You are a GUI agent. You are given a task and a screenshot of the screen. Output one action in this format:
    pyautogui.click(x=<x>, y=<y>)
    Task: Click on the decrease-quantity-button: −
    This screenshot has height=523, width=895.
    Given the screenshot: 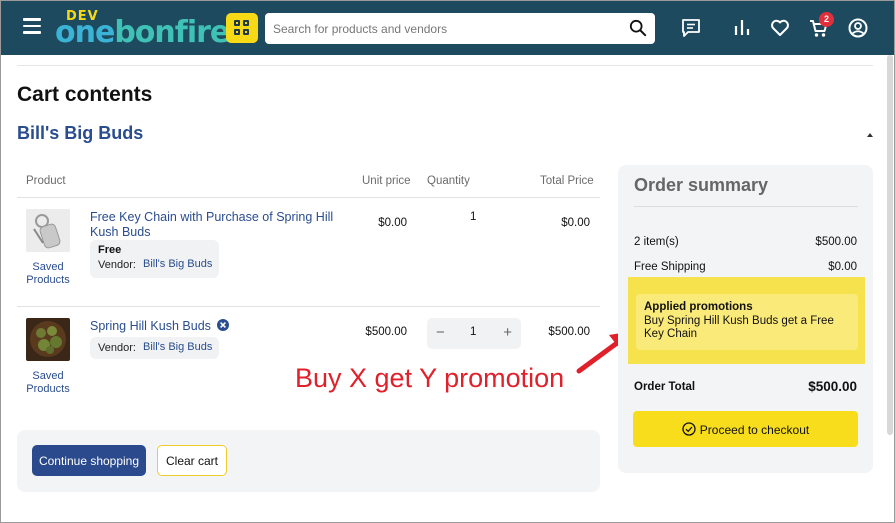 What is the action you would take?
    pyautogui.click(x=440, y=332)
    